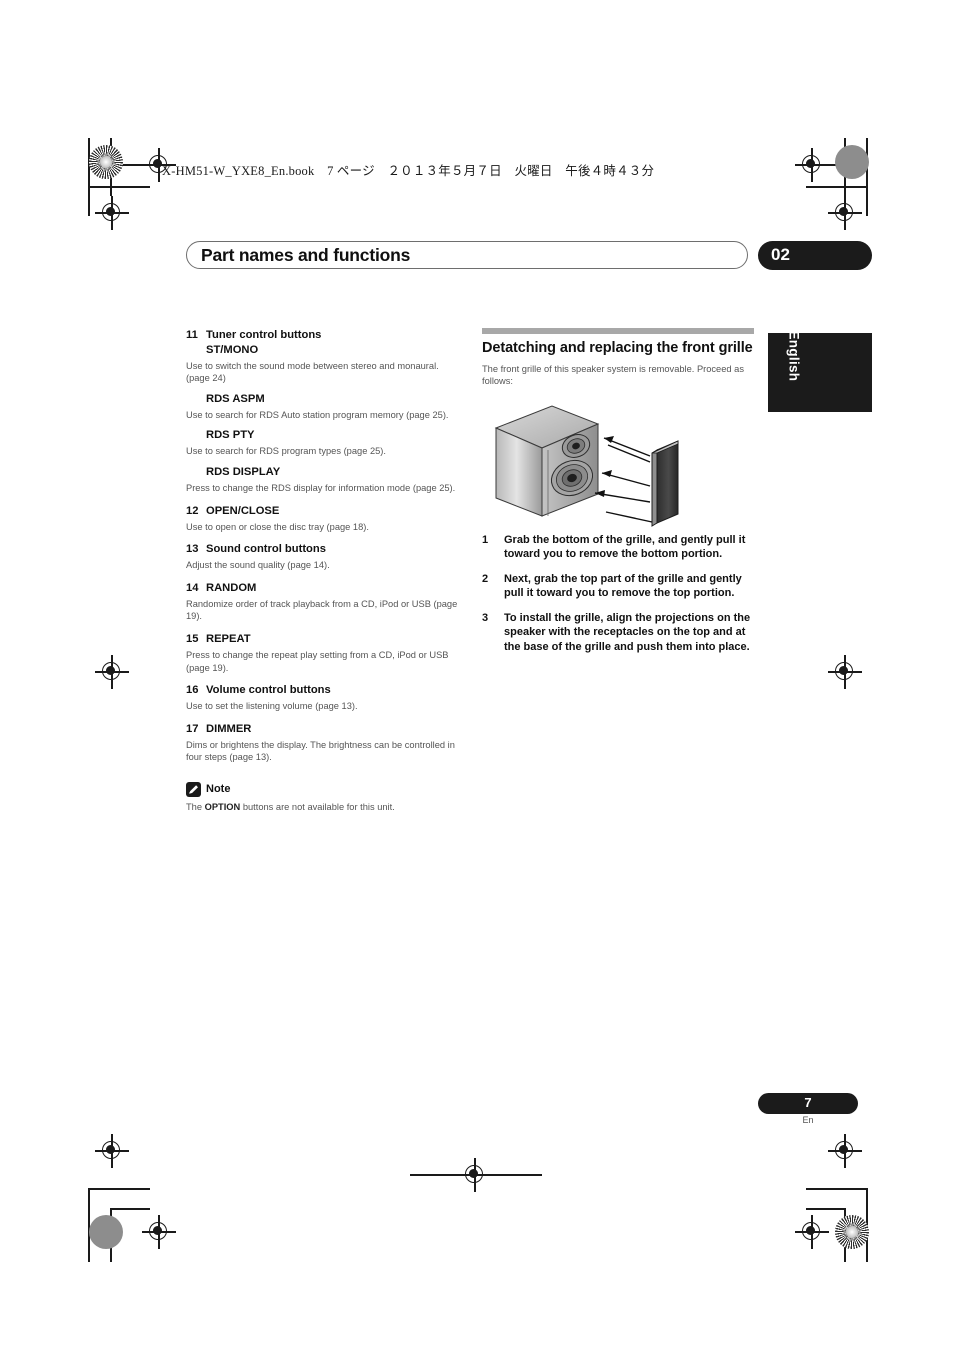 The width and height of the screenshot is (954, 1350). What do you see at coordinates (192, 690) in the screenshot?
I see `item-number: 16` at bounding box center [192, 690].